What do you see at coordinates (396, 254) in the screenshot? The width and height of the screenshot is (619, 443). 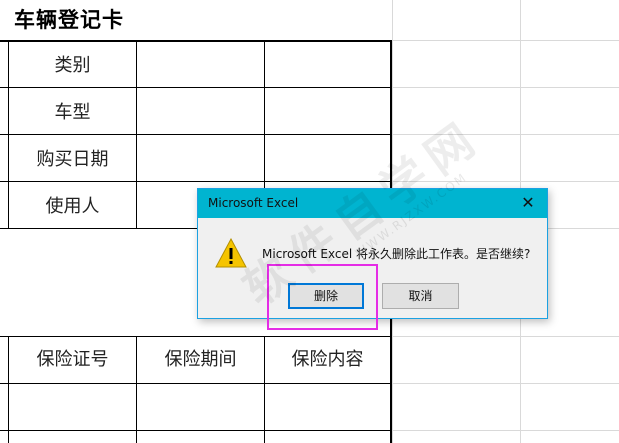 I see `dialog-message: Microsoft Excel 将永久删除此工作表。是否继续?` at bounding box center [396, 254].